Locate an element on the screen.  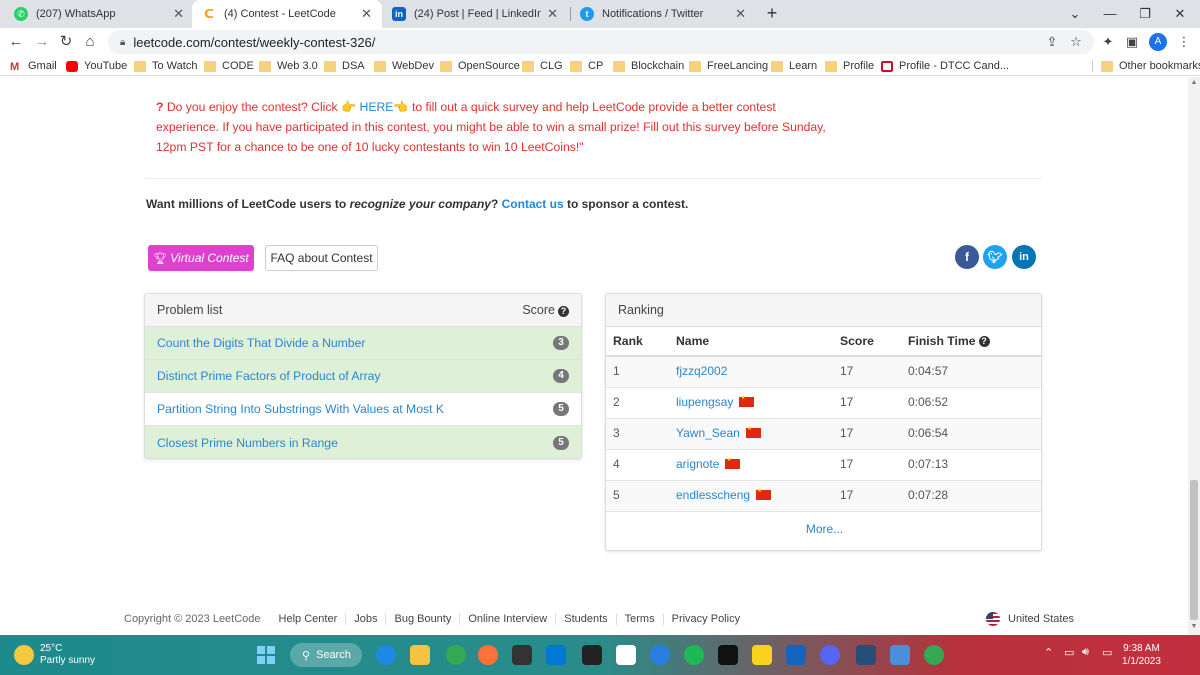
bookmark-folder: CODE is located at coordinates (229, 66).